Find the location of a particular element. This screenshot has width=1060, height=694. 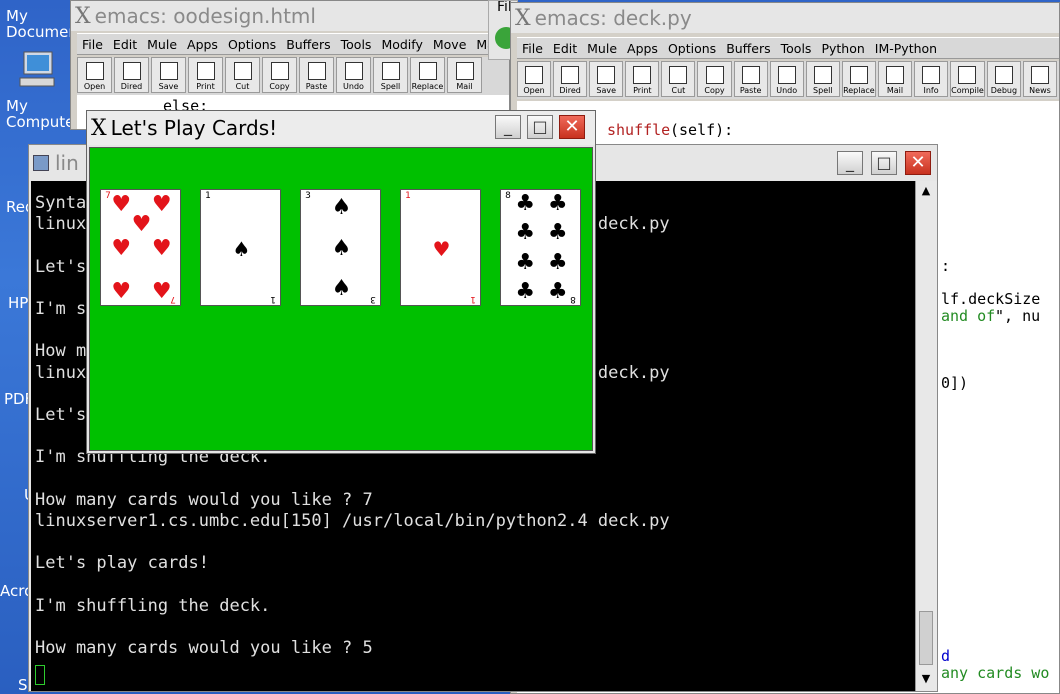

code-colon: : is located at coordinates (946, 266).